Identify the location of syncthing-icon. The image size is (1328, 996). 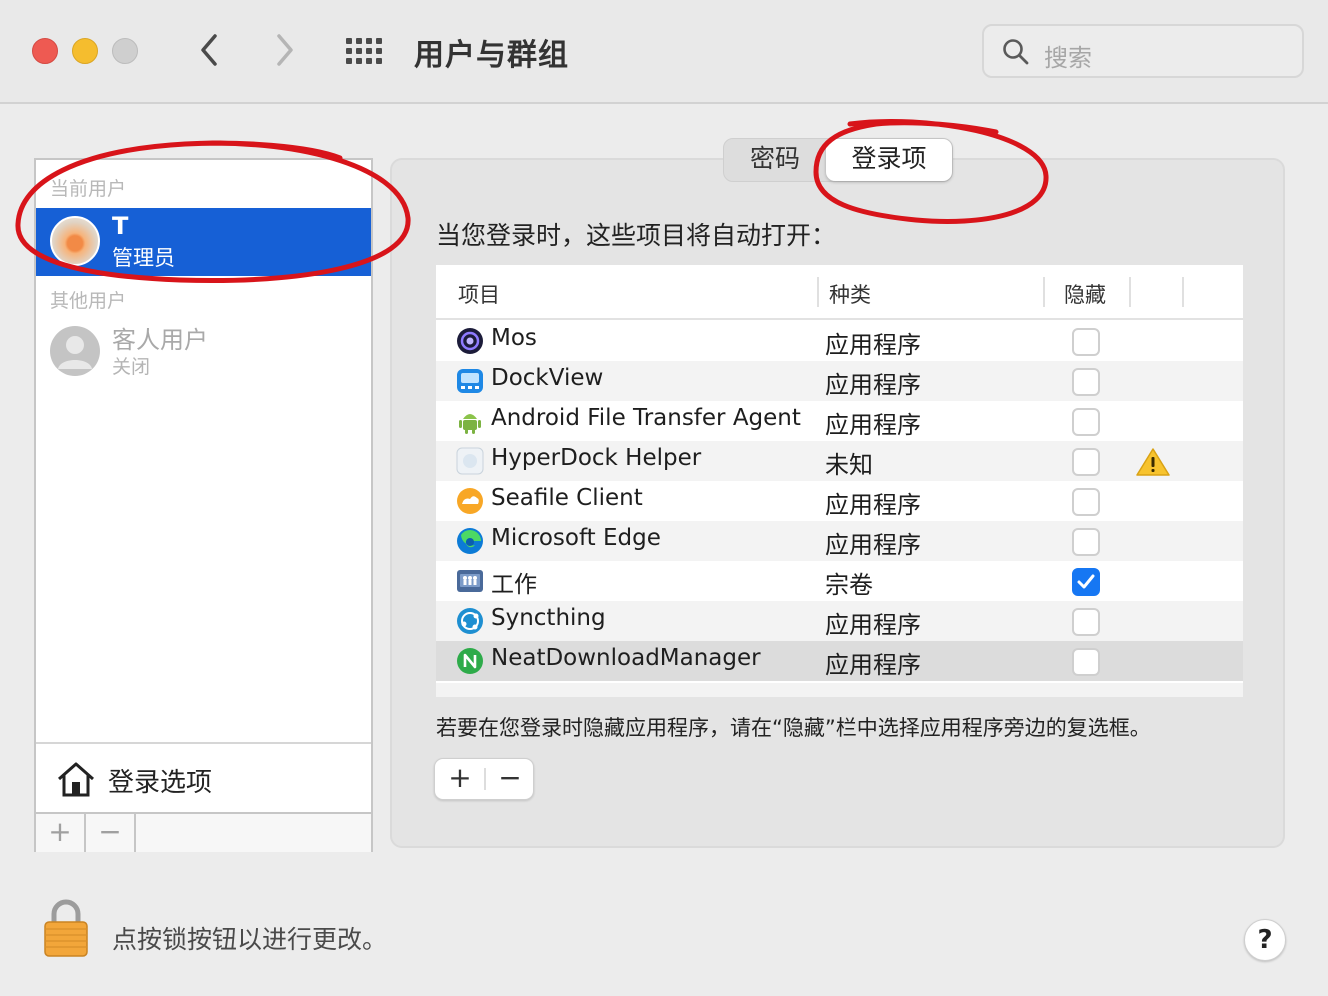
(470, 621).